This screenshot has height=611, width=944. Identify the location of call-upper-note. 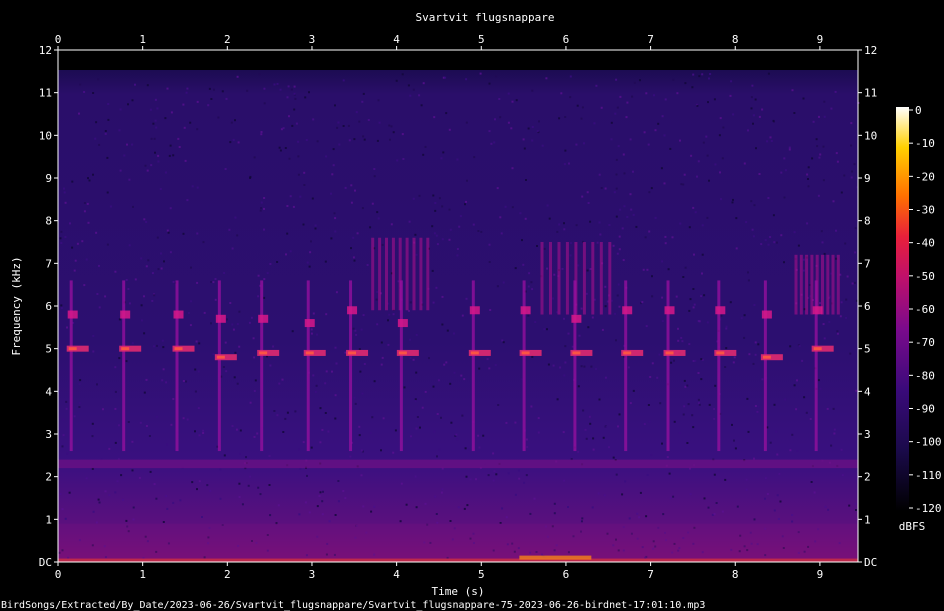
(220, 318).